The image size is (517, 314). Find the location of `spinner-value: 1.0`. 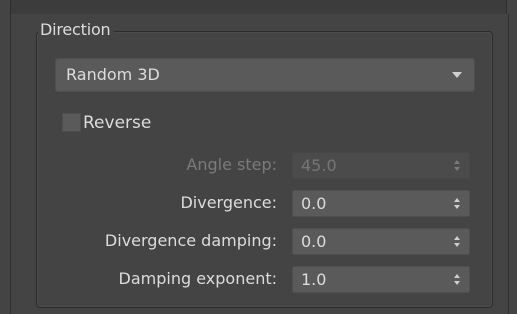

spinner-value: 1.0 is located at coordinates (314, 279).